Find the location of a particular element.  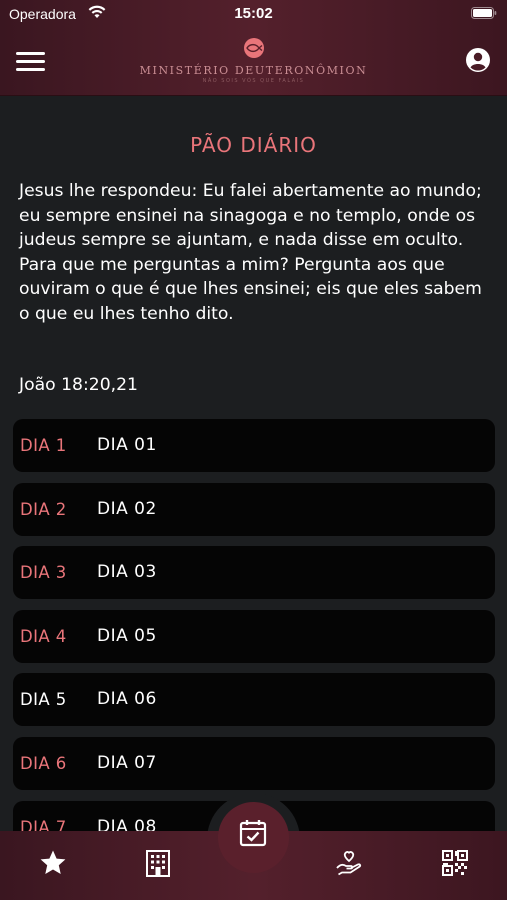

tab-ministry is located at coordinates (158, 863).